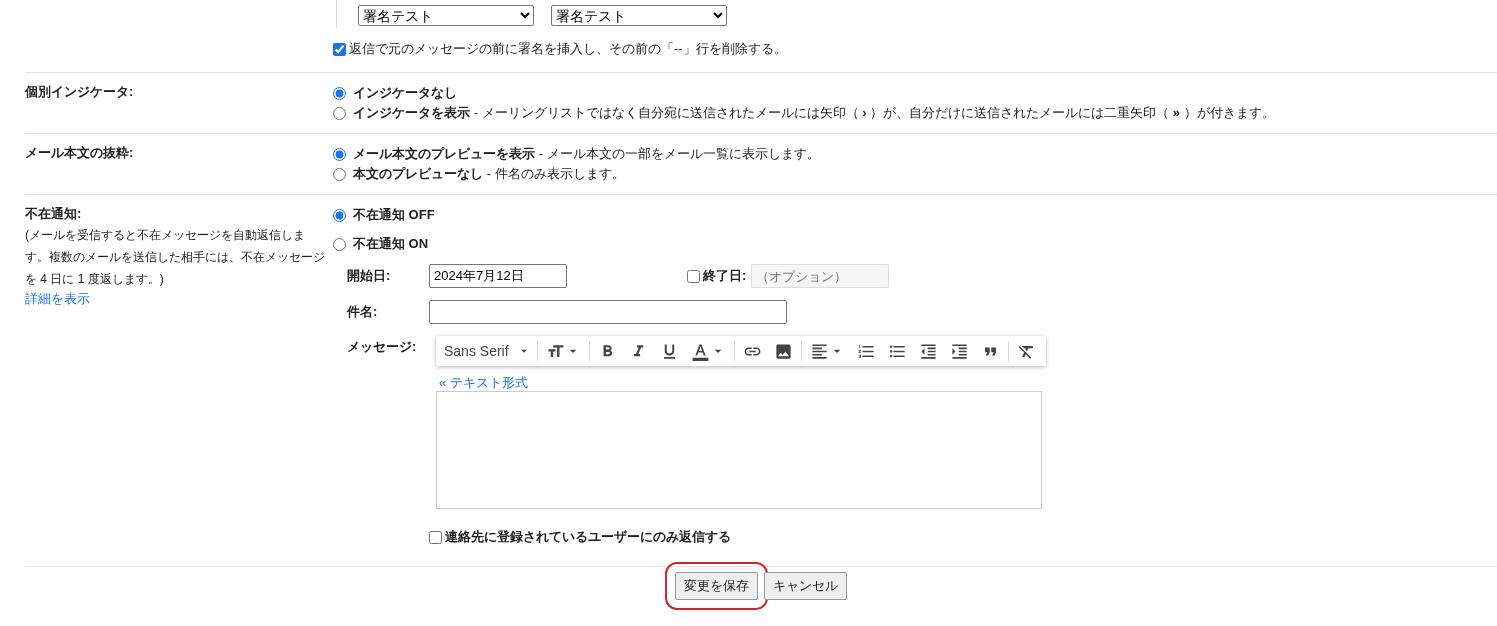 This screenshot has height=626, width=1497. What do you see at coordinates (805, 586) in the screenshot?
I see `form-button: キャンセル` at bounding box center [805, 586].